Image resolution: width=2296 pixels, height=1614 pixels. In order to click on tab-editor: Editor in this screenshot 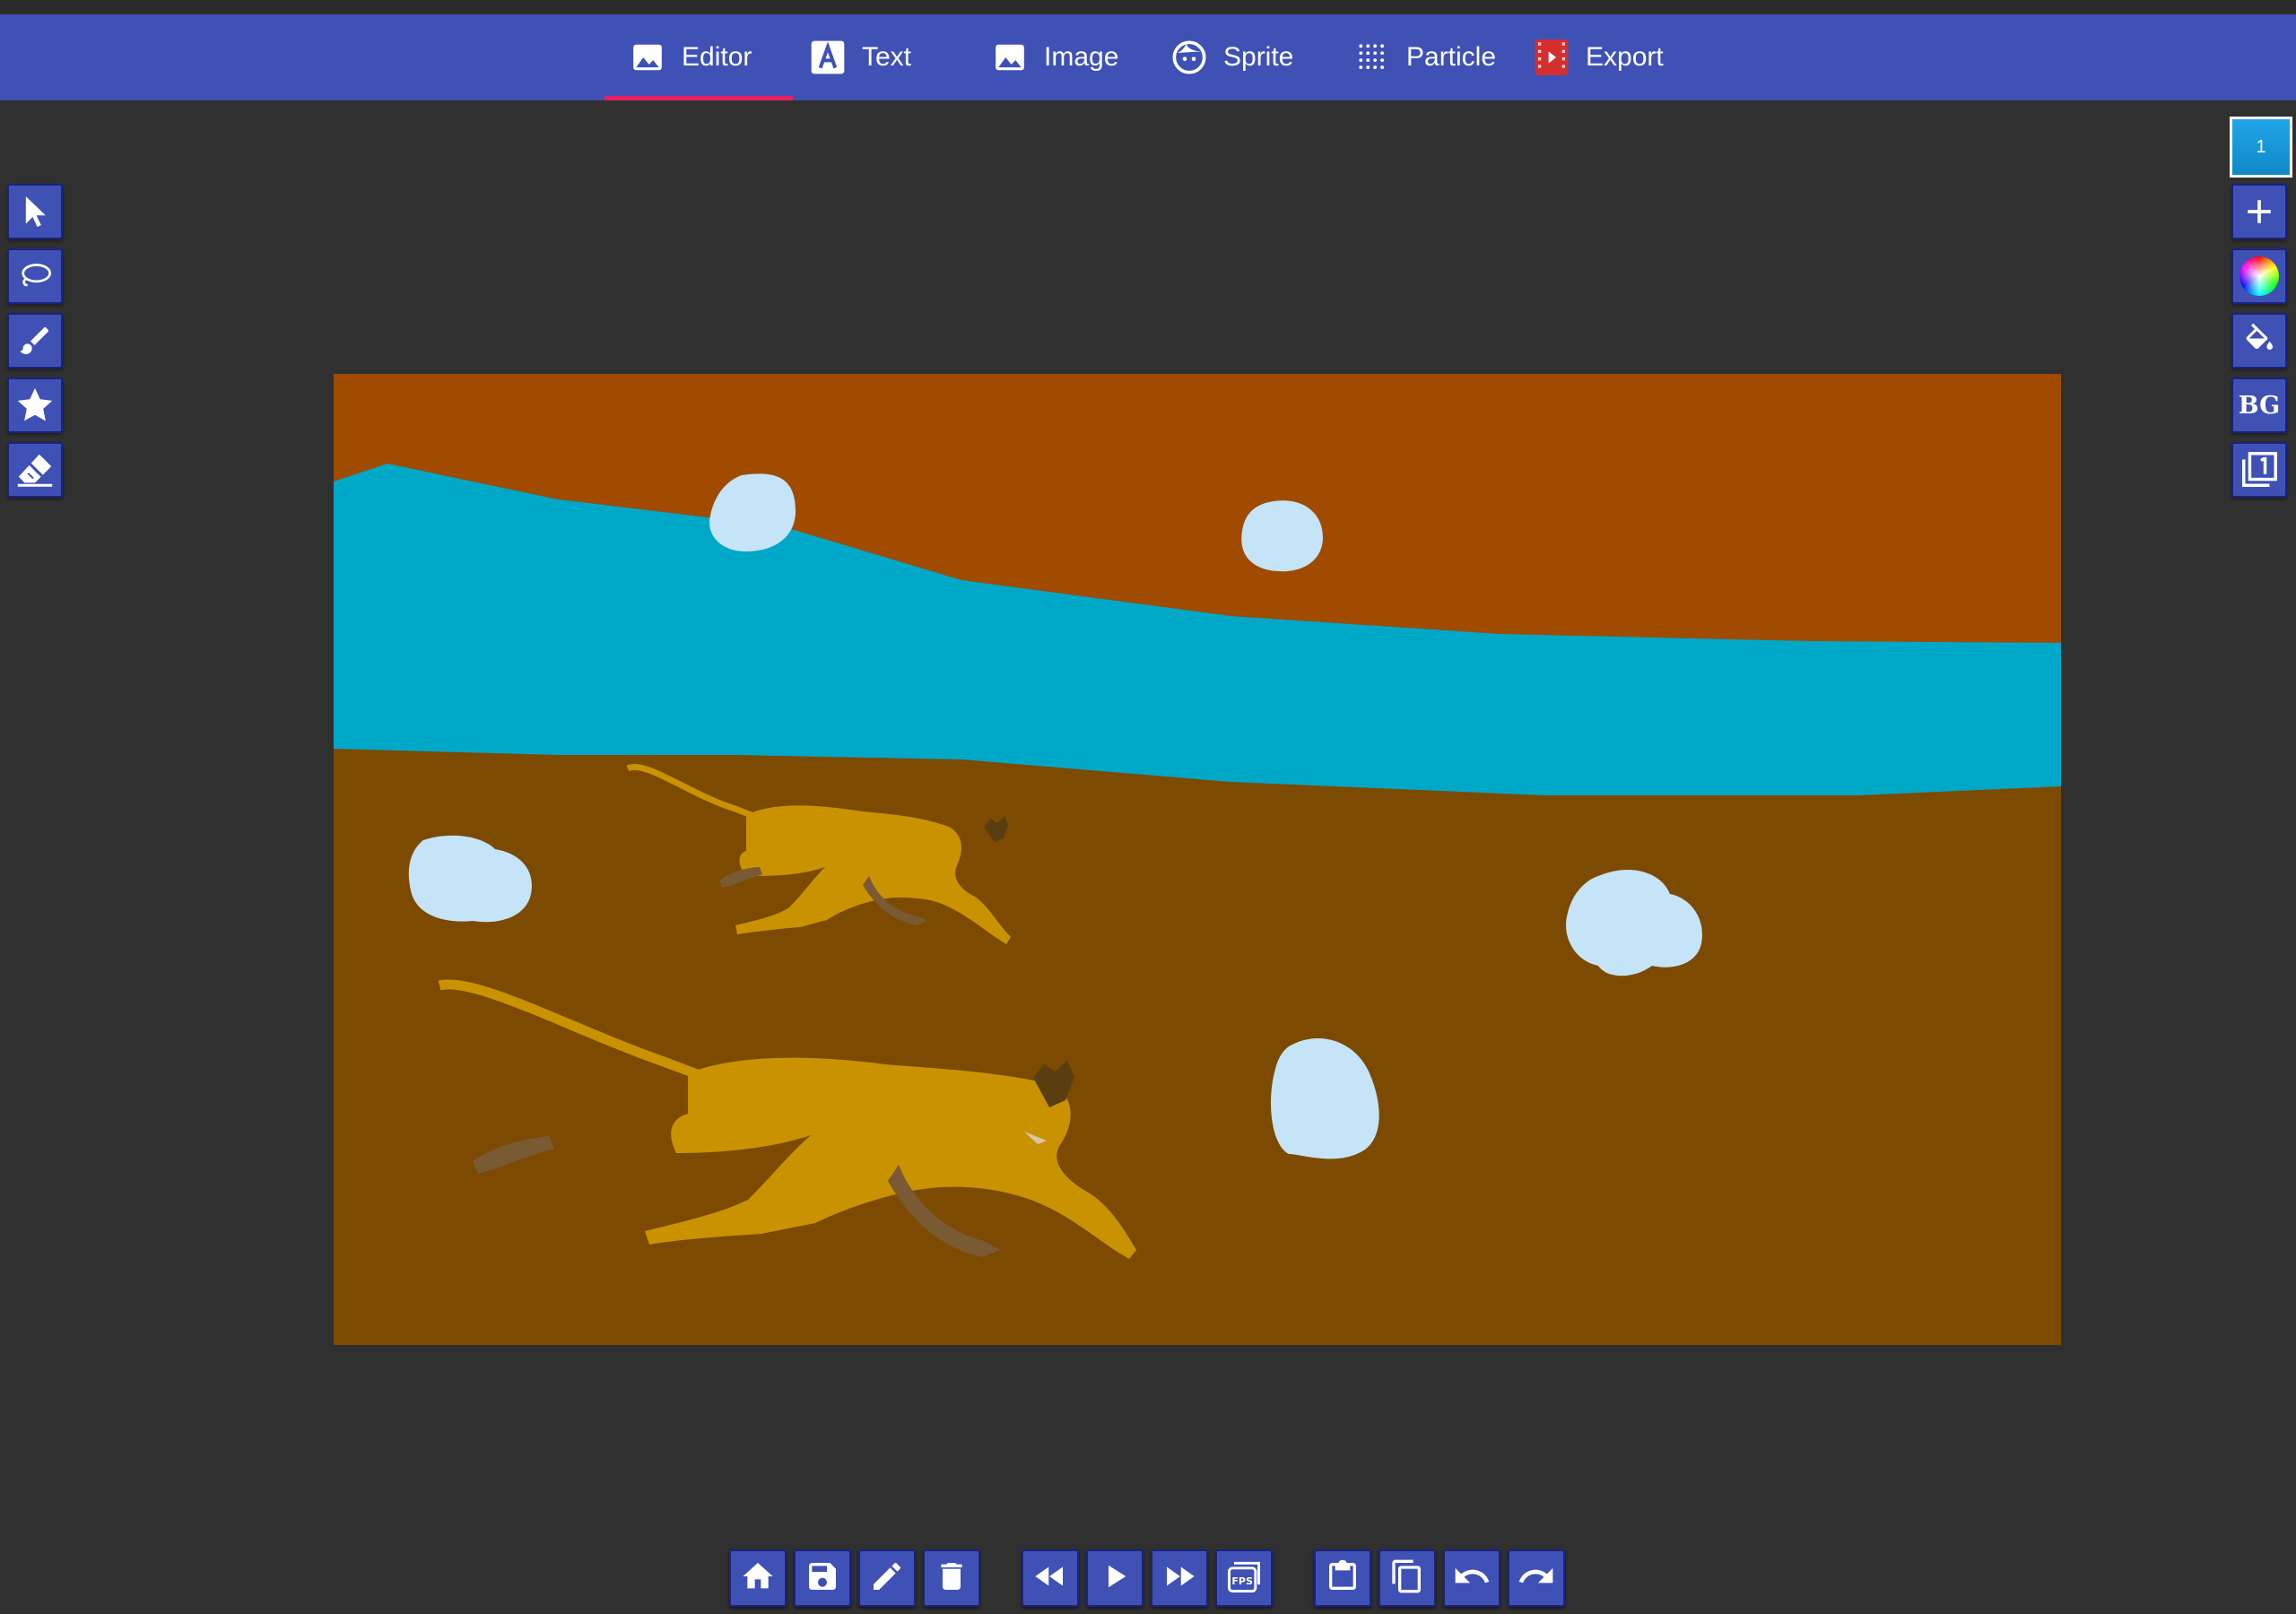, I will do `click(699, 57)`.